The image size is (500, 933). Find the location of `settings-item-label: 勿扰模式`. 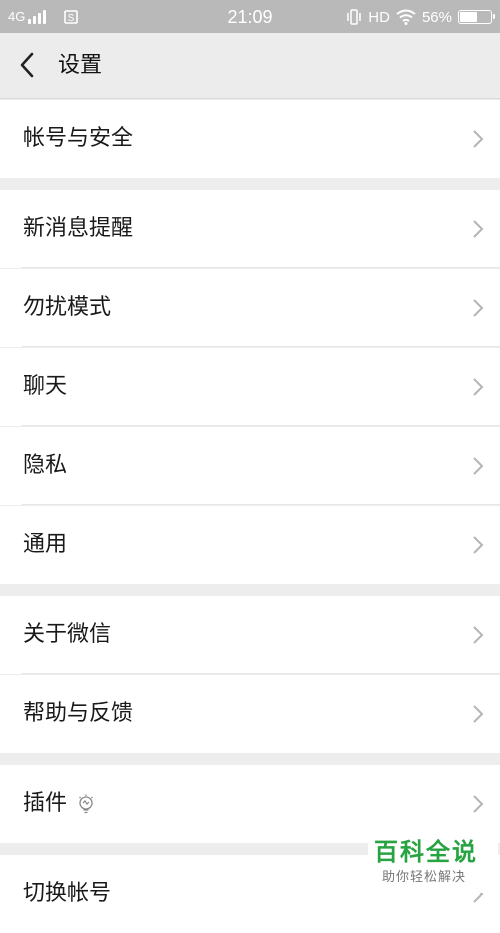

settings-item-label: 勿扰模式 is located at coordinates (67, 307).